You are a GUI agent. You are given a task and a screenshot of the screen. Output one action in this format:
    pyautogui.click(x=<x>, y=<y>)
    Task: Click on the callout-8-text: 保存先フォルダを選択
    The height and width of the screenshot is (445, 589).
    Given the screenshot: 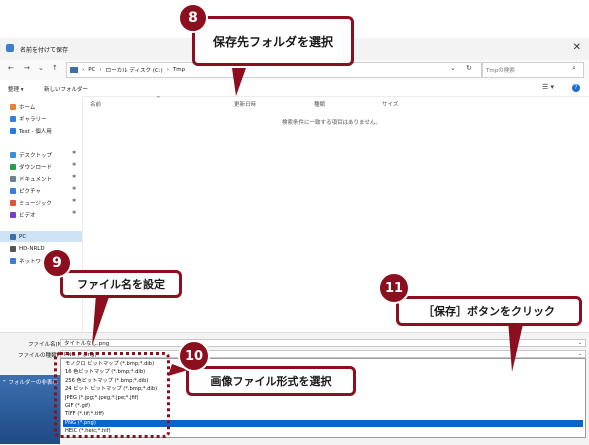 What is the action you would take?
    pyautogui.click(x=272, y=41)
    